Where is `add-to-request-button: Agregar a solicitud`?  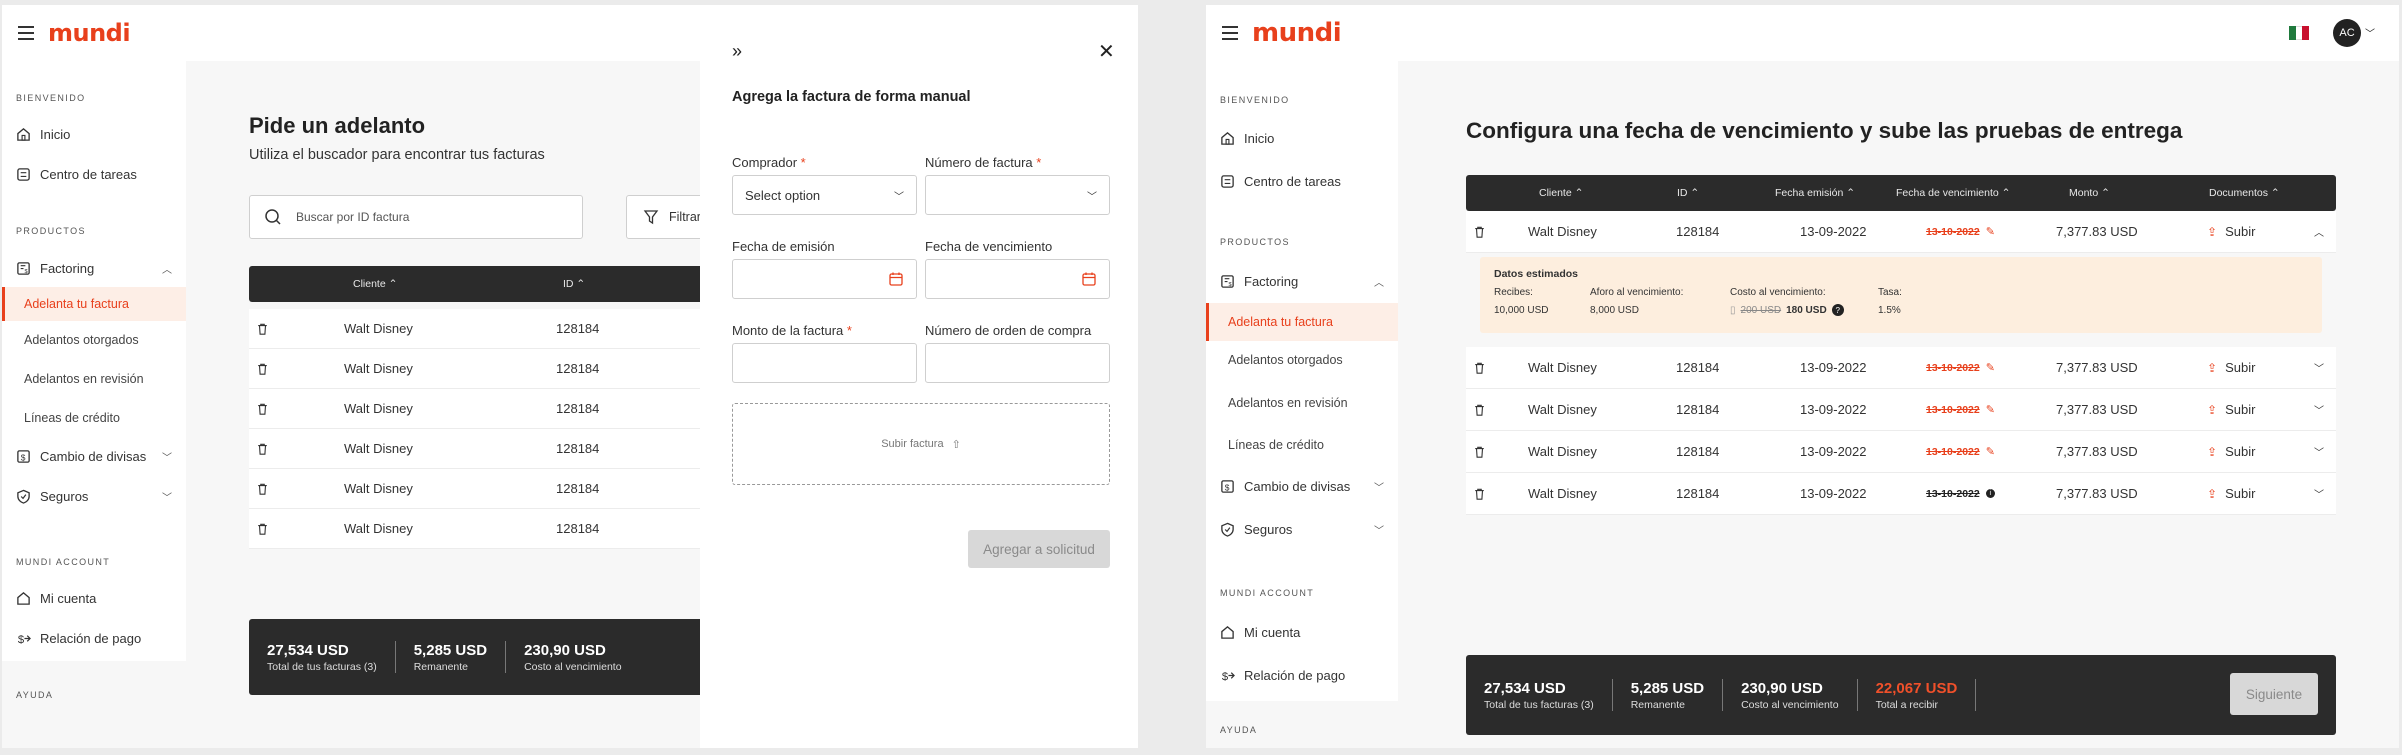
add-to-request-button: Agregar a solicitud is located at coordinates (1039, 549).